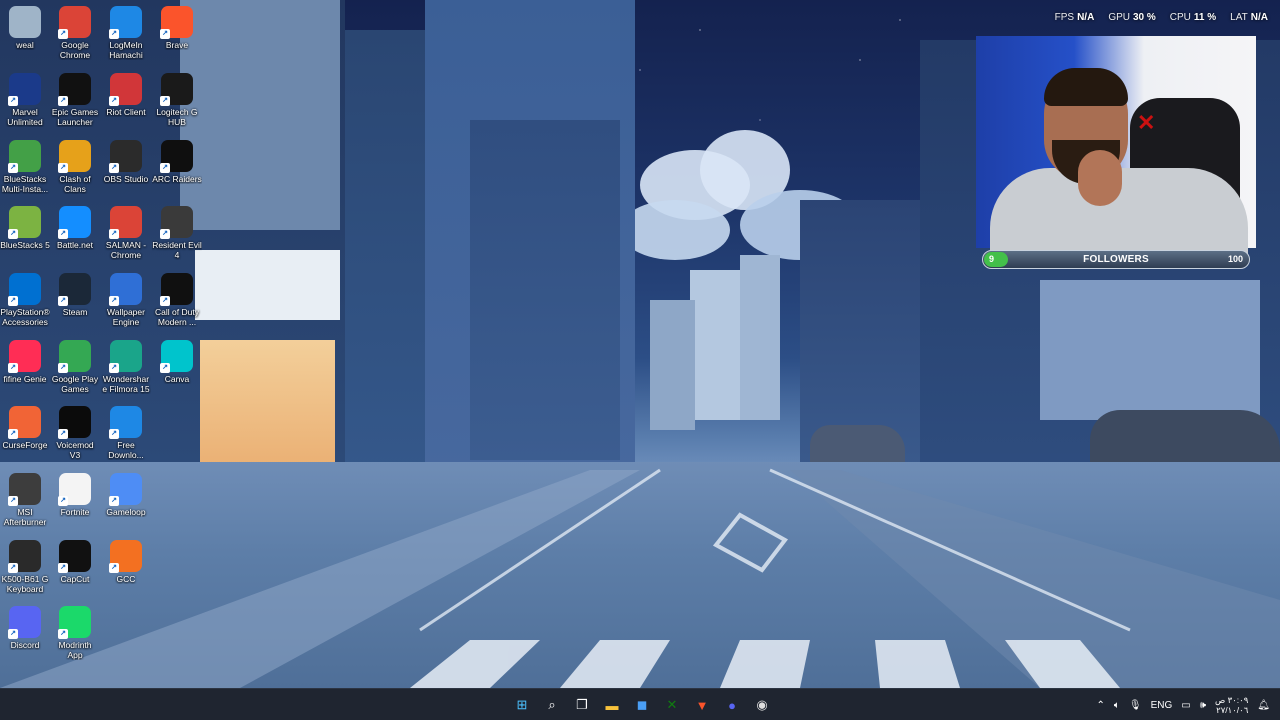 This screenshot has height=720, width=1280. I want to click on desktop-icon: ↗ ARC Raiders, so click(177, 161).